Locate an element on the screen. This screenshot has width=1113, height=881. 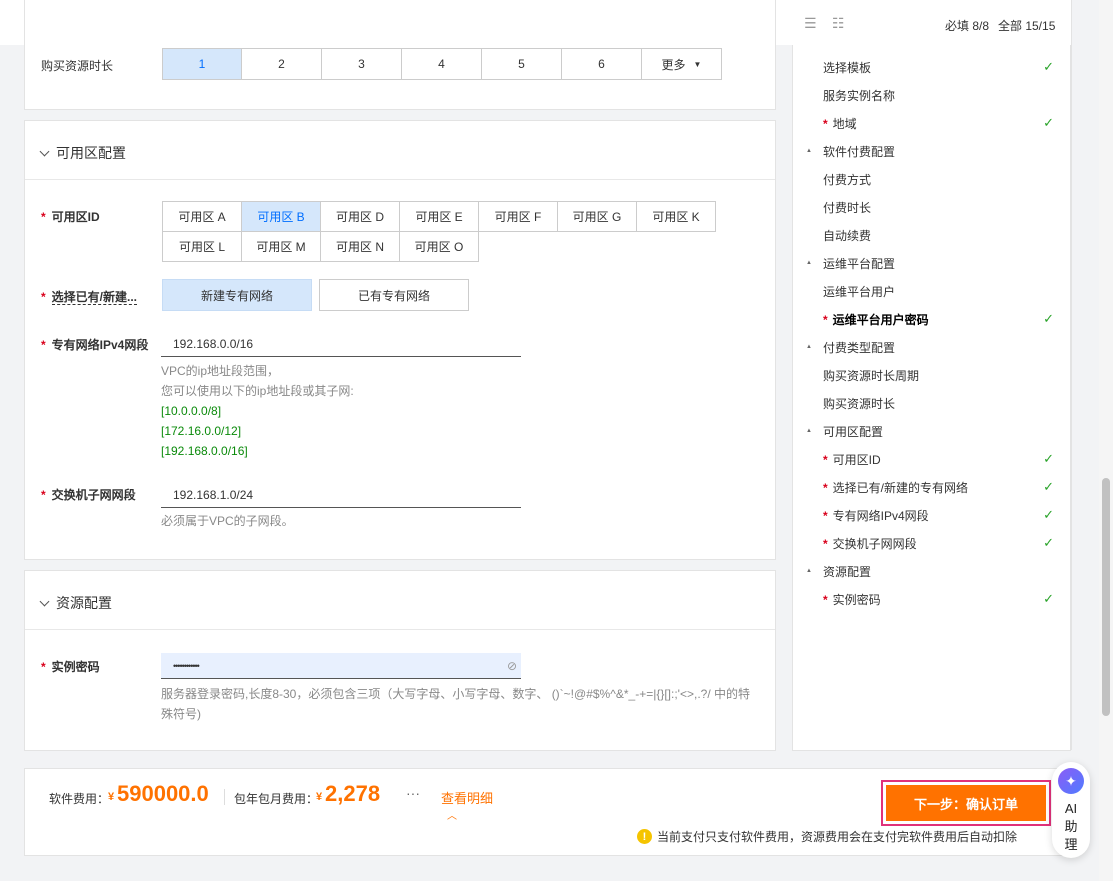
subscription-fee-label: 包年包月费用： is located at coordinates (276, 799).